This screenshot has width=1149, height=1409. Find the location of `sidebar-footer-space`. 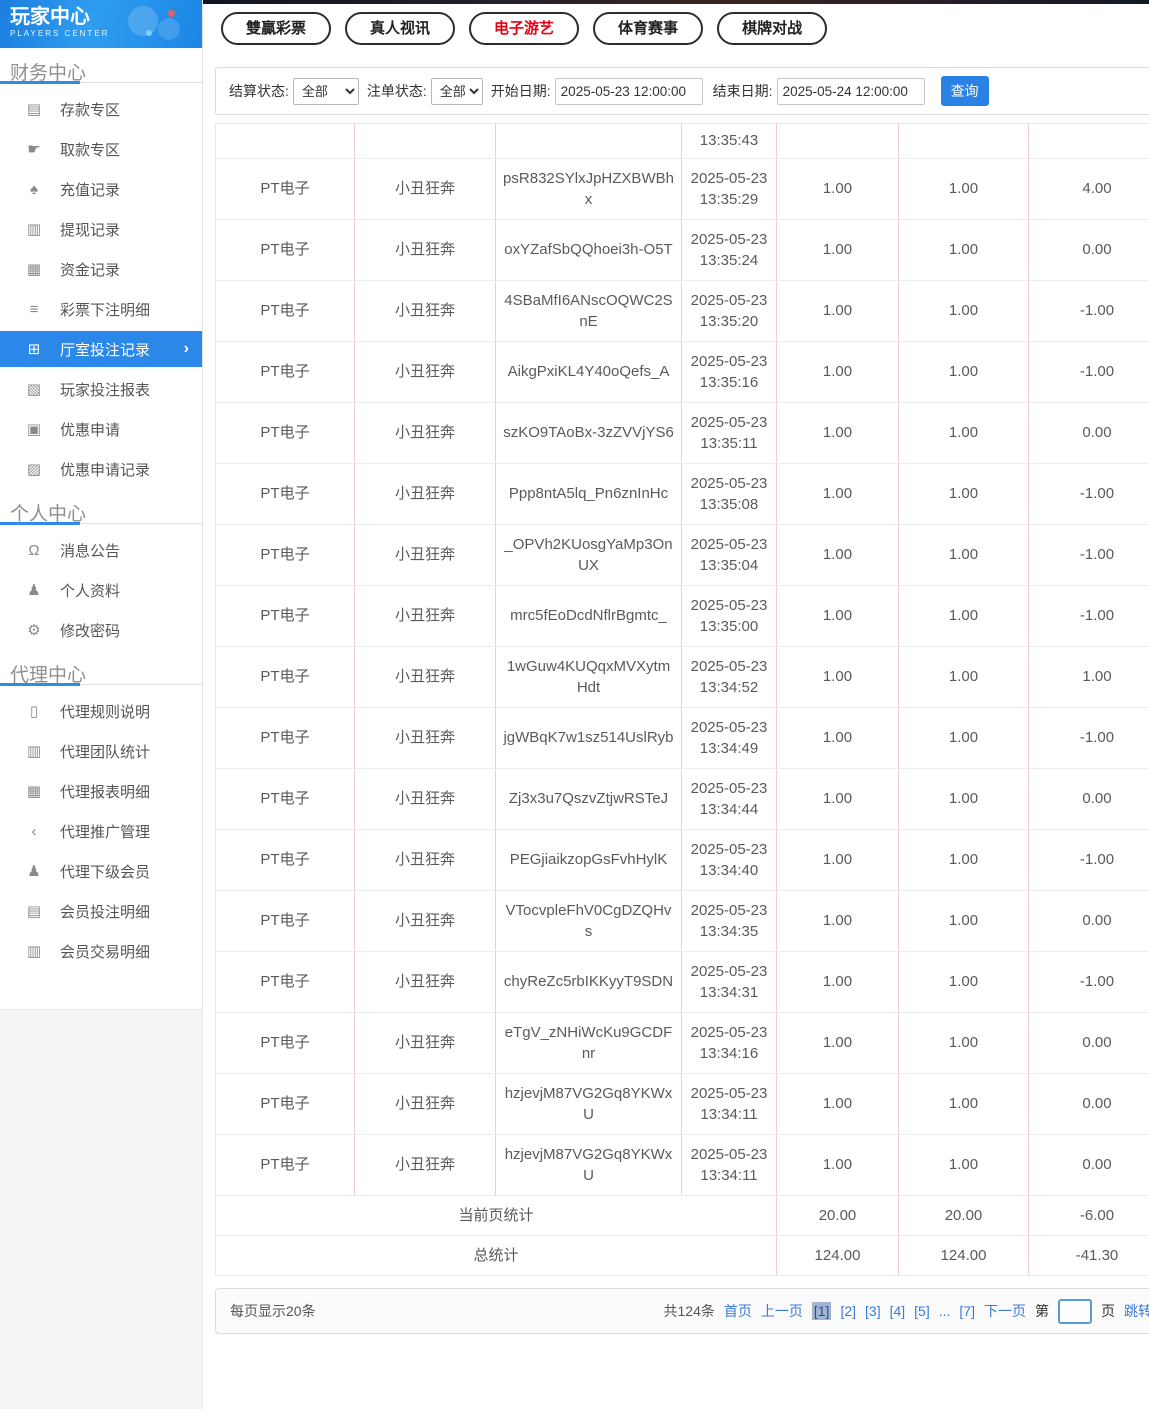

sidebar-footer-space is located at coordinates (101, 1209).